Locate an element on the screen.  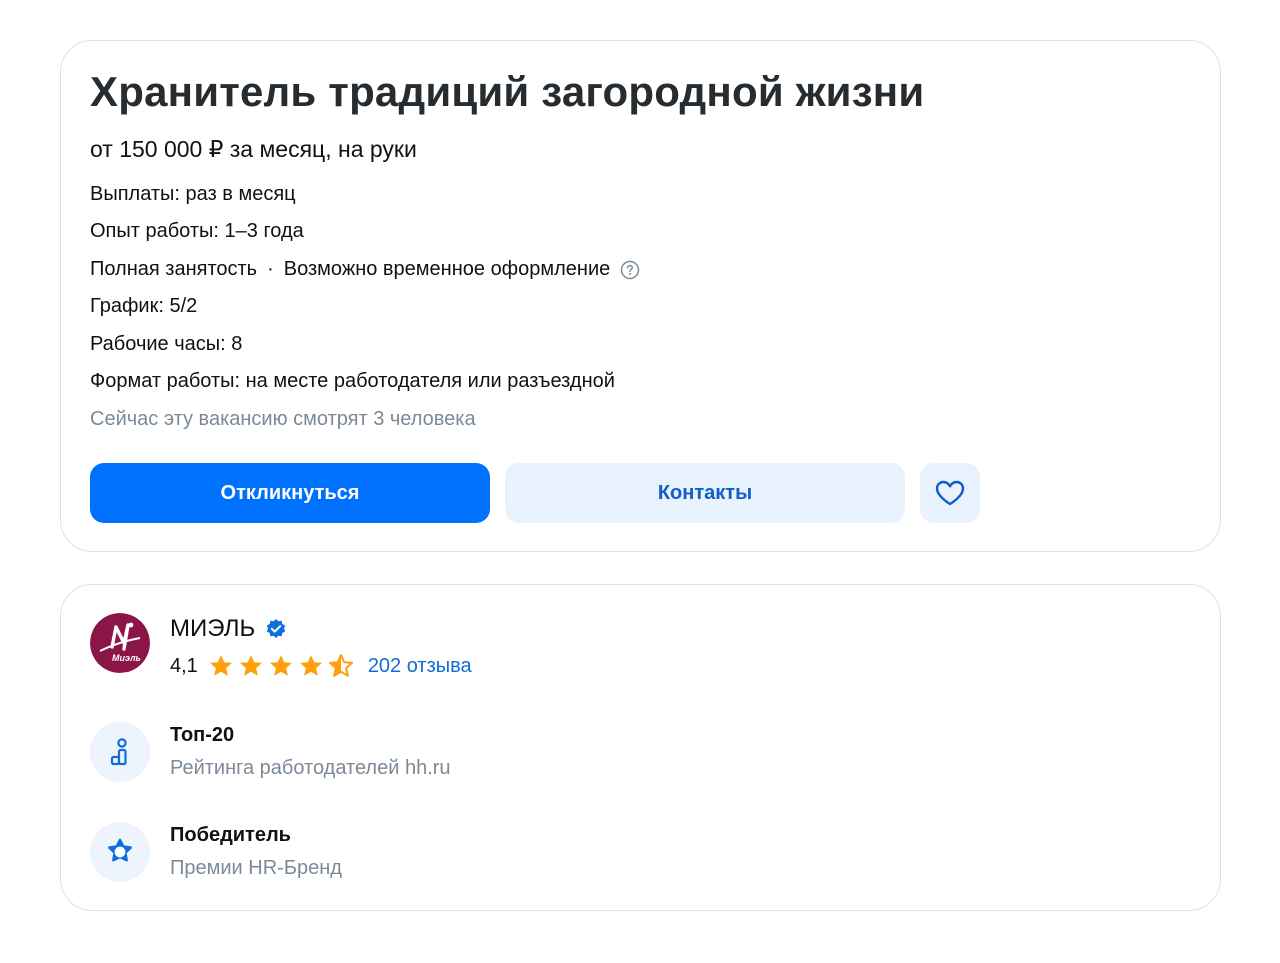
award-winner is located at coordinates (120, 852).